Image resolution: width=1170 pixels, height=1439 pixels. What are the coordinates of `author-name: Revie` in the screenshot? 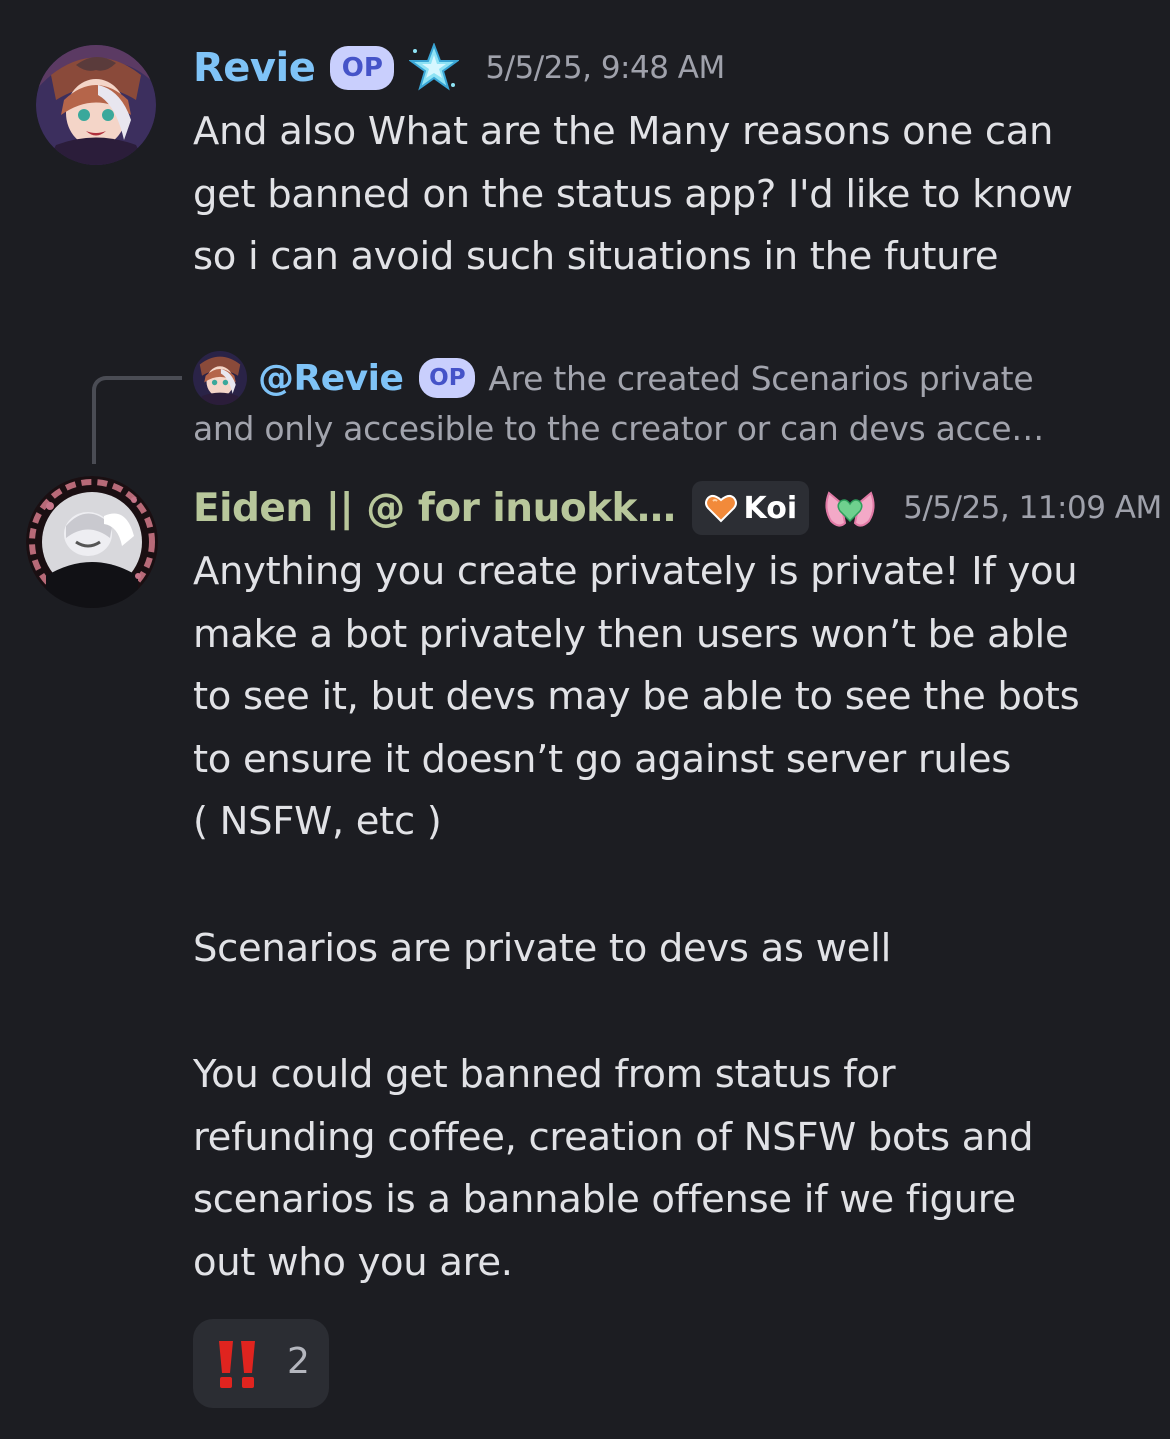 It's located at (254, 68).